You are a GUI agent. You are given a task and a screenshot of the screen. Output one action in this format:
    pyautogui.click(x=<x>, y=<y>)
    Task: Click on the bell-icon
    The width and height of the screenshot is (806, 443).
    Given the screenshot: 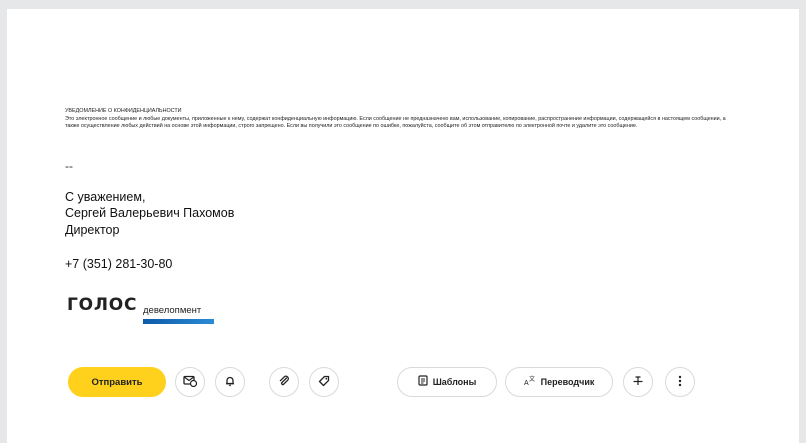 What is the action you would take?
    pyautogui.click(x=230, y=382)
    